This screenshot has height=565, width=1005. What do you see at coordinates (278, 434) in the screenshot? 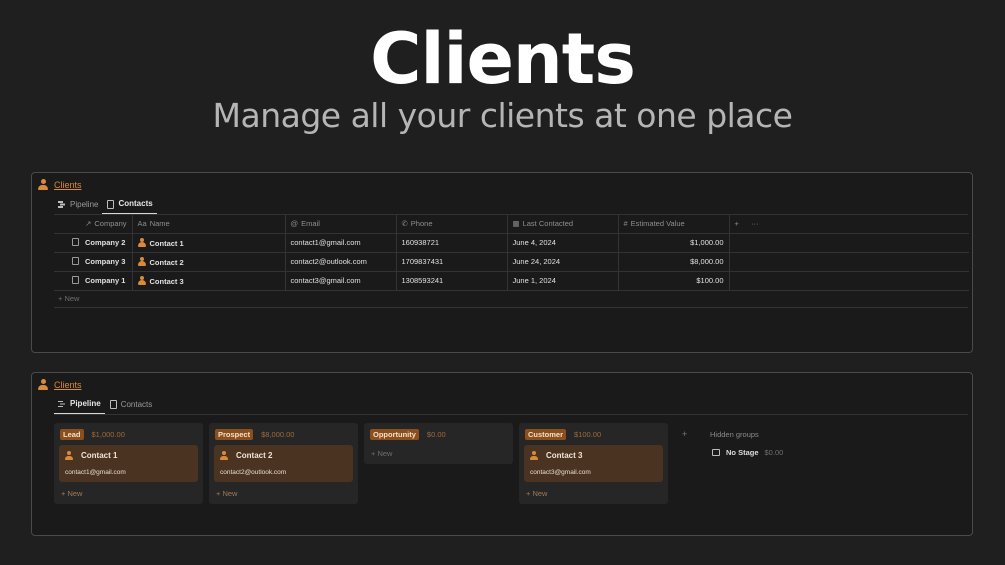
I see `stage-total: $8,000.00` at bounding box center [278, 434].